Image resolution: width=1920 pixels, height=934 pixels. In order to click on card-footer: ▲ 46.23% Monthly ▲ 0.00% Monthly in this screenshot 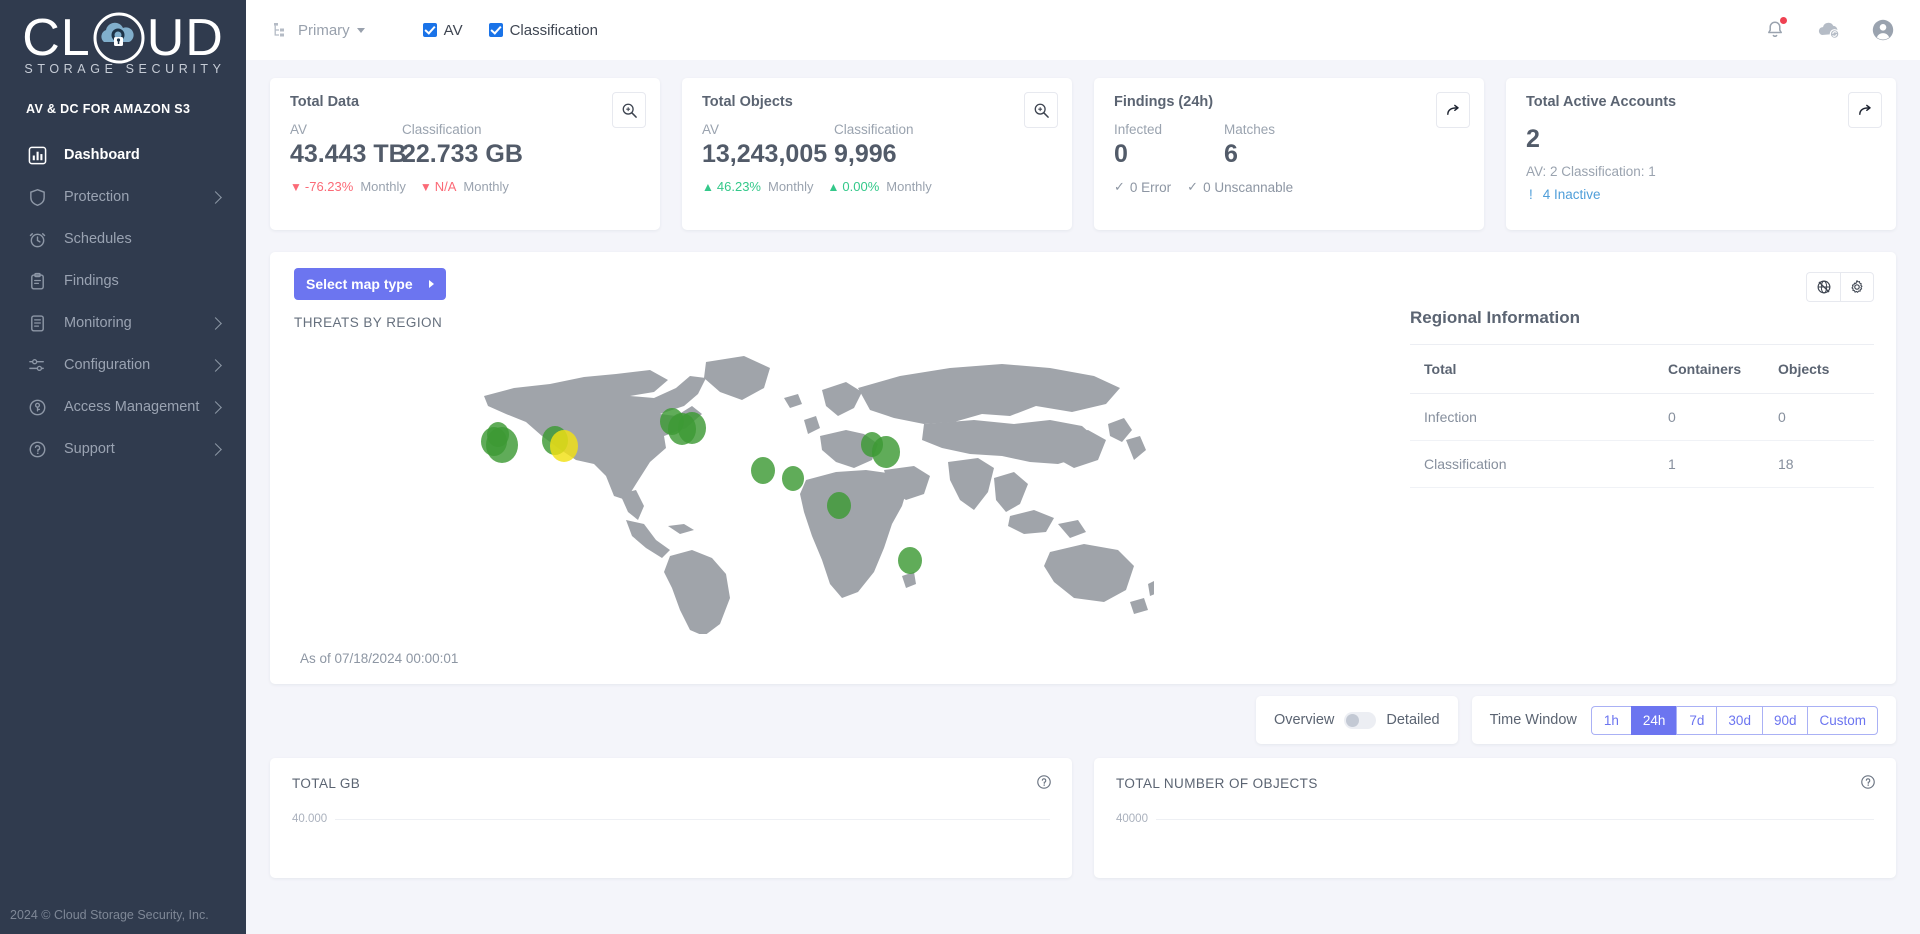, I will do `click(878, 186)`.